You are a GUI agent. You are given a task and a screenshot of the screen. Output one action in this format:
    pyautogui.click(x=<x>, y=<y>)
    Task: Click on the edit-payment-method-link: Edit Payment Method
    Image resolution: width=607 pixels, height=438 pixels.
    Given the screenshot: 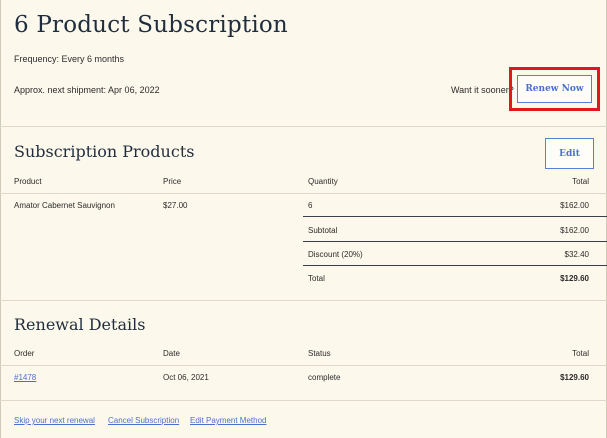 What is the action you would take?
    pyautogui.click(x=228, y=420)
    